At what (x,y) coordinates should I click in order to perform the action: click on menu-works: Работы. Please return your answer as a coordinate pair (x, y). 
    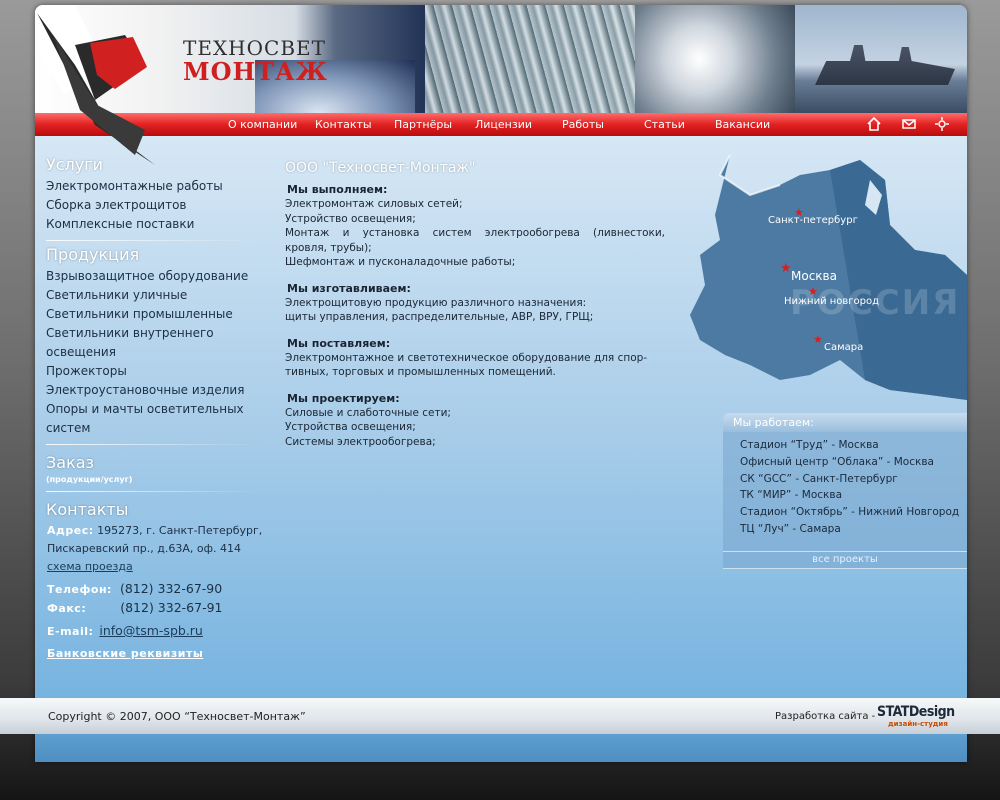
    Looking at the image, I should click on (583, 124).